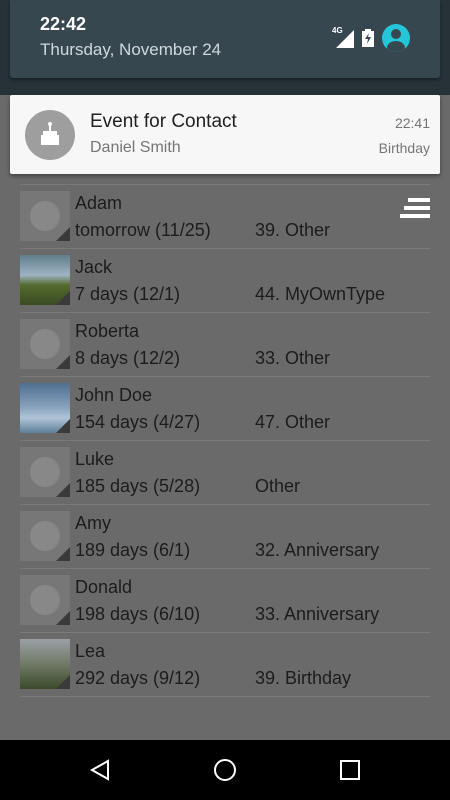  I want to click on contact-name: Adam, so click(99, 203).